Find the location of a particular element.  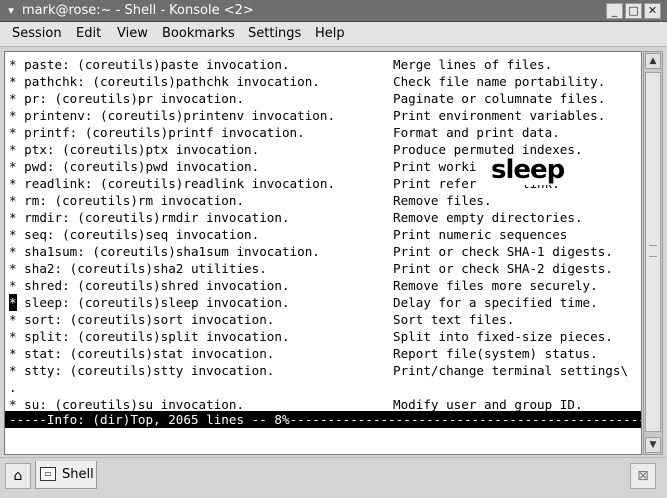

menu-help: Help is located at coordinates (330, 33).